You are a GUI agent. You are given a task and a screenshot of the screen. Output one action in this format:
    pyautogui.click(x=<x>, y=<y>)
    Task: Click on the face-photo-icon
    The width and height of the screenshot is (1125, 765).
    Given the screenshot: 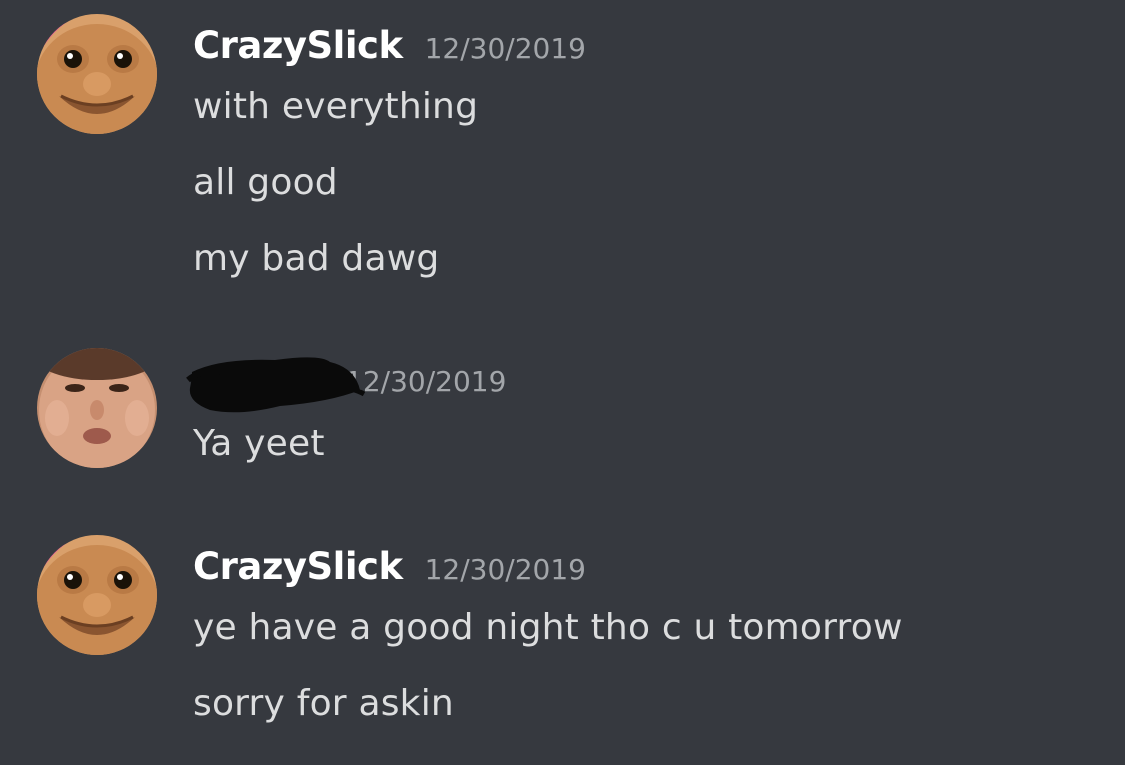 What is the action you would take?
    pyautogui.click(x=97, y=408)
    